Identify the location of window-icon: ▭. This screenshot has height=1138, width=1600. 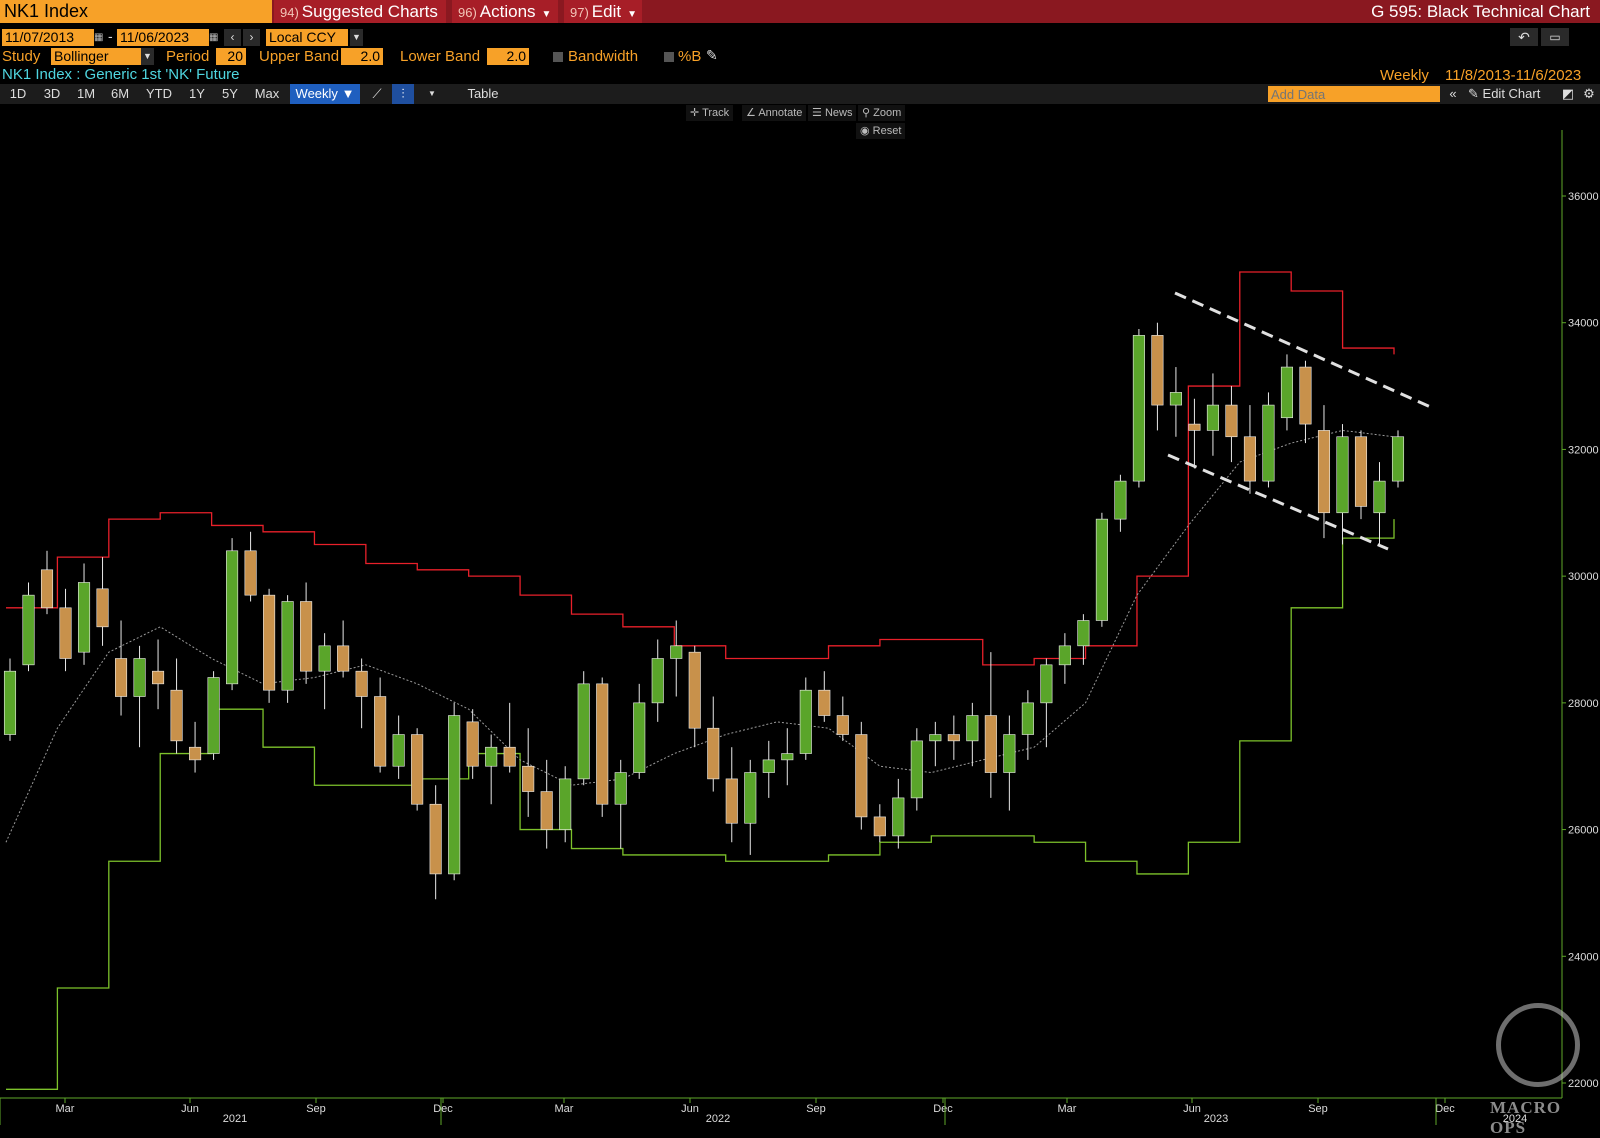
(1555, 37).